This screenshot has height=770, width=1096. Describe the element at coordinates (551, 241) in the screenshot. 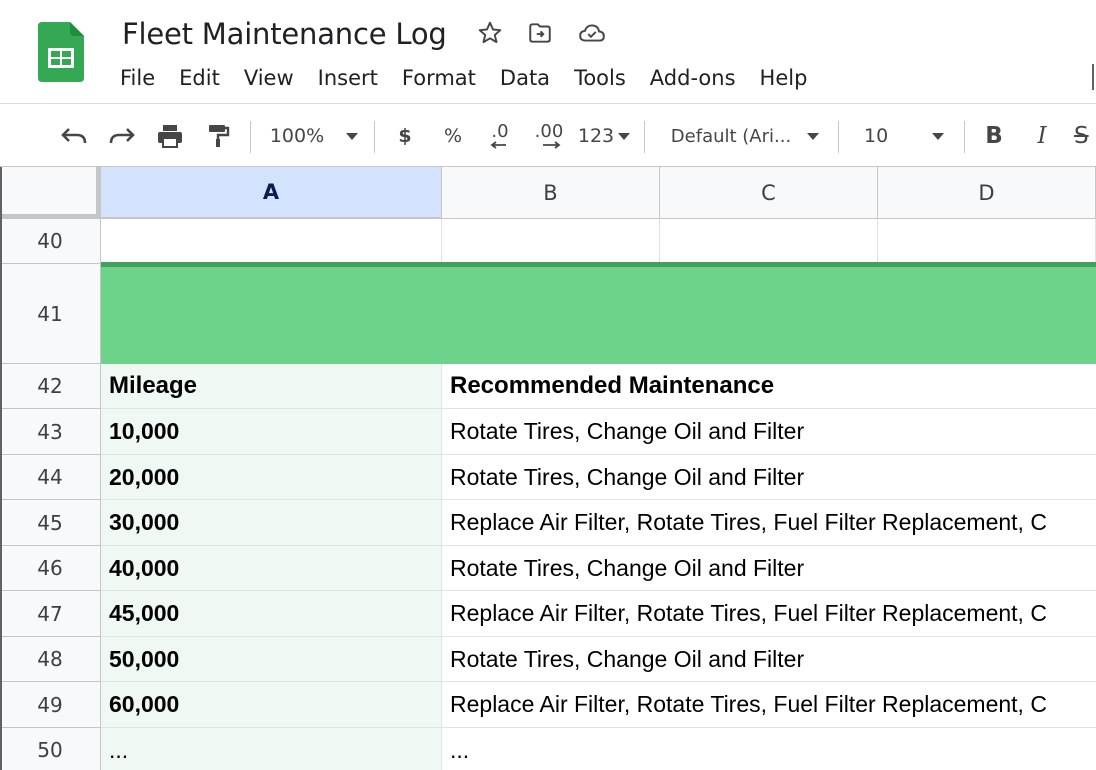

I see `cell-b40` at that location.